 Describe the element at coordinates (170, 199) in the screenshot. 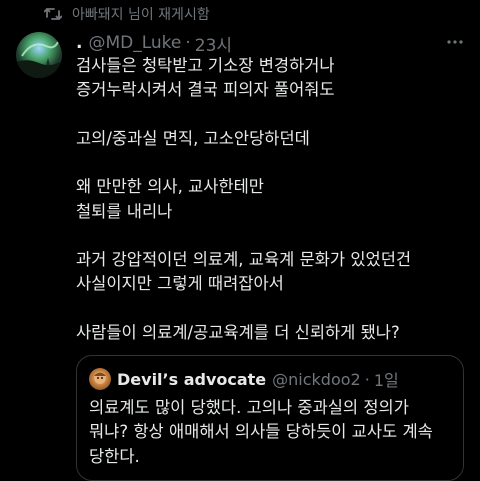

I see `tweet-paragraph: 왜 만만한 의사, 교사한테만 철퇴를 내리나` at that location.